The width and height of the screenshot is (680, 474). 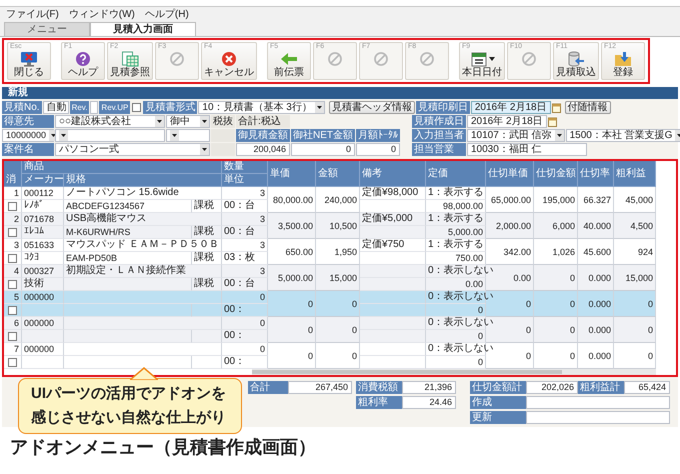 I want to click on table-cell: 342.00, so click(x=517, y=252).